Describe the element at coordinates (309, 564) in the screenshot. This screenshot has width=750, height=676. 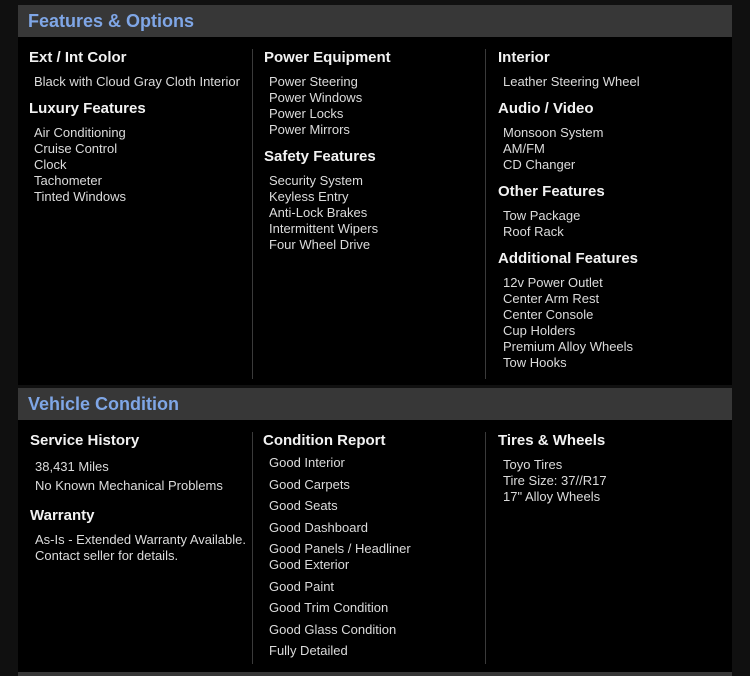
I see `condition-item: Good Exterior` at that location.